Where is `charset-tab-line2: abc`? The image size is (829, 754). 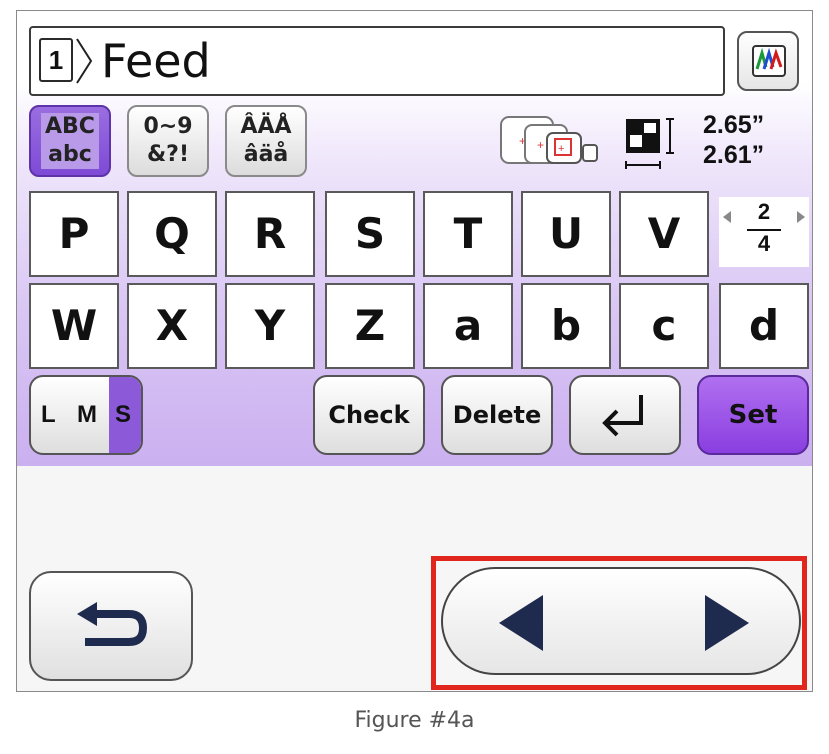
charset-tab-line2: abc is located at coordinates (70, 155).